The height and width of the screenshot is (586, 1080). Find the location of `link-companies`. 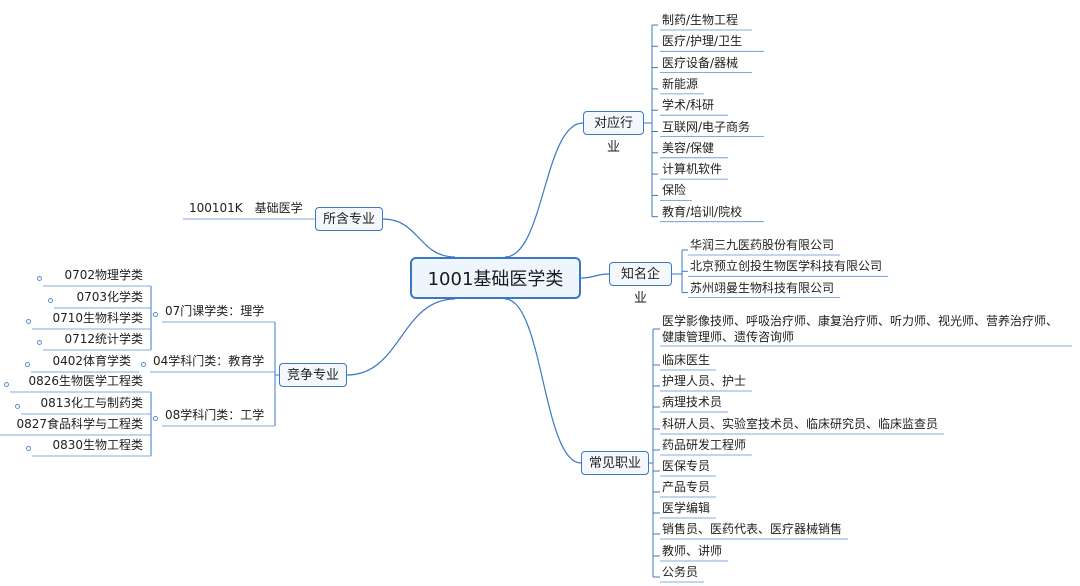

link-companies is located at coordinates (595, 276).